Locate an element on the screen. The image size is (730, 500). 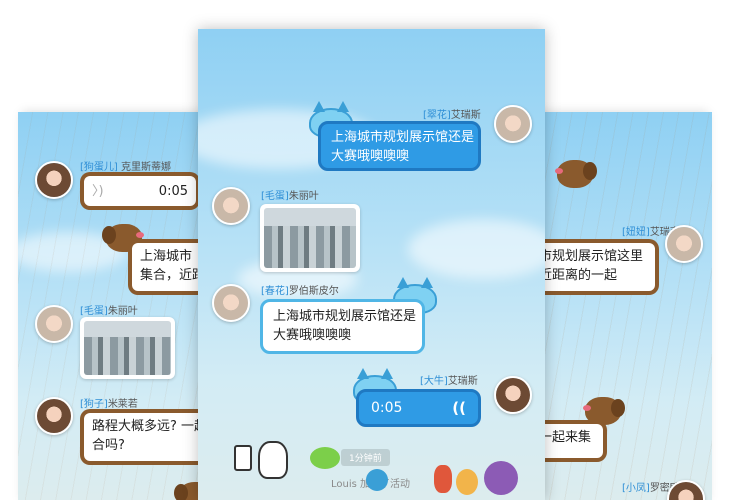
sender-name: [翠花]艾瑞斯 is located at coordinates (452, 115).